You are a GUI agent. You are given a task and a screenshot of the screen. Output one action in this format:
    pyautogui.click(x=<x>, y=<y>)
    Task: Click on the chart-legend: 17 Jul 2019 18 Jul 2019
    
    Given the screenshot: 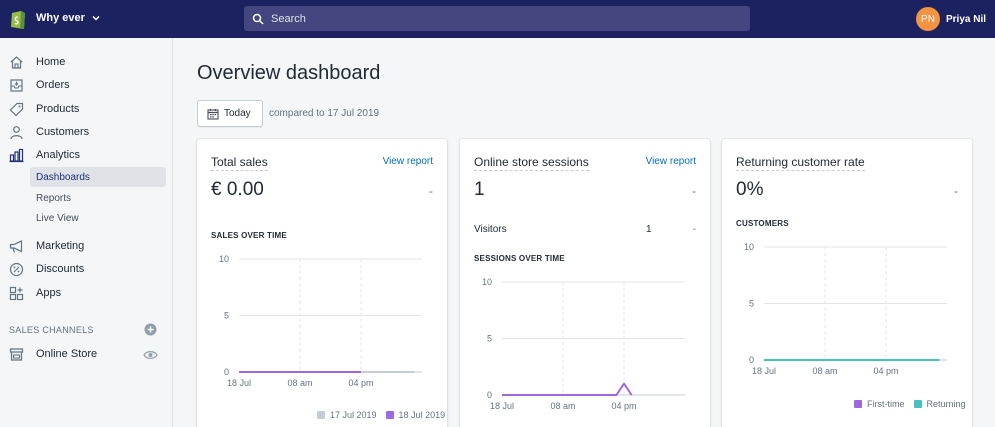 What is the action you would take?
    pyautogui.click(x=381, y=415)
    